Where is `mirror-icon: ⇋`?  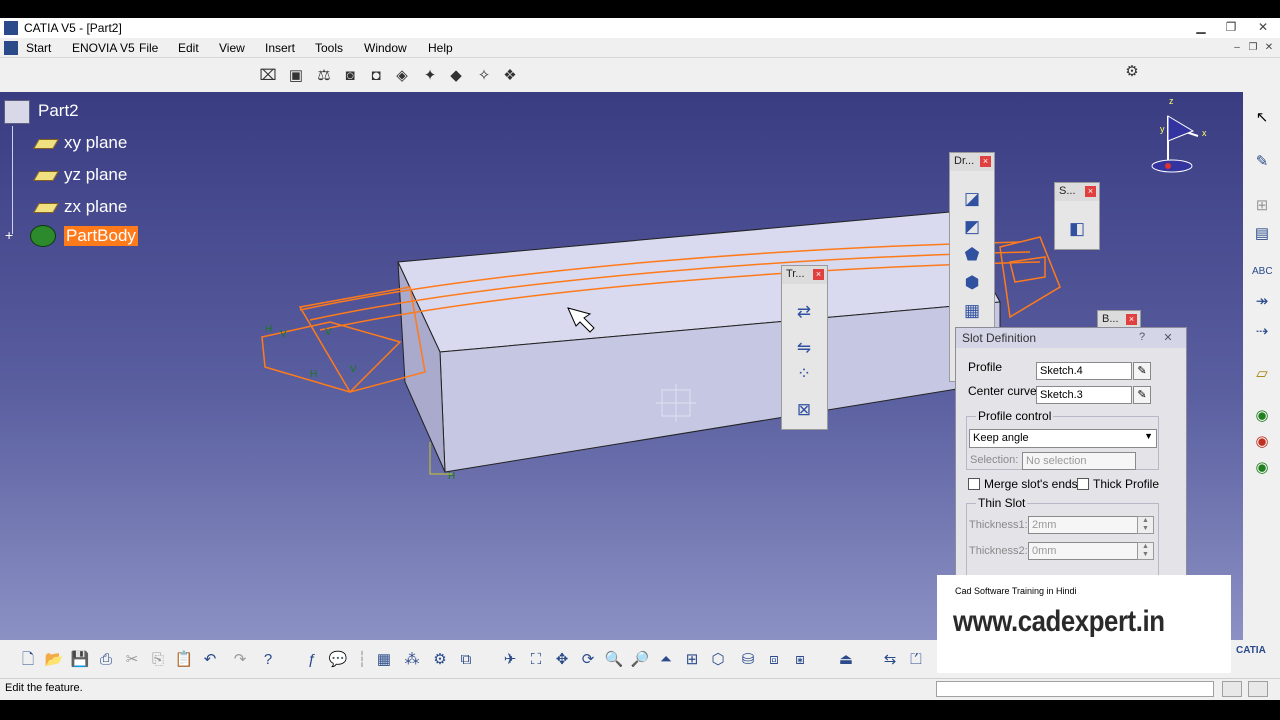
mirror-icon: ⇋ is located at coordinates (804, 348).